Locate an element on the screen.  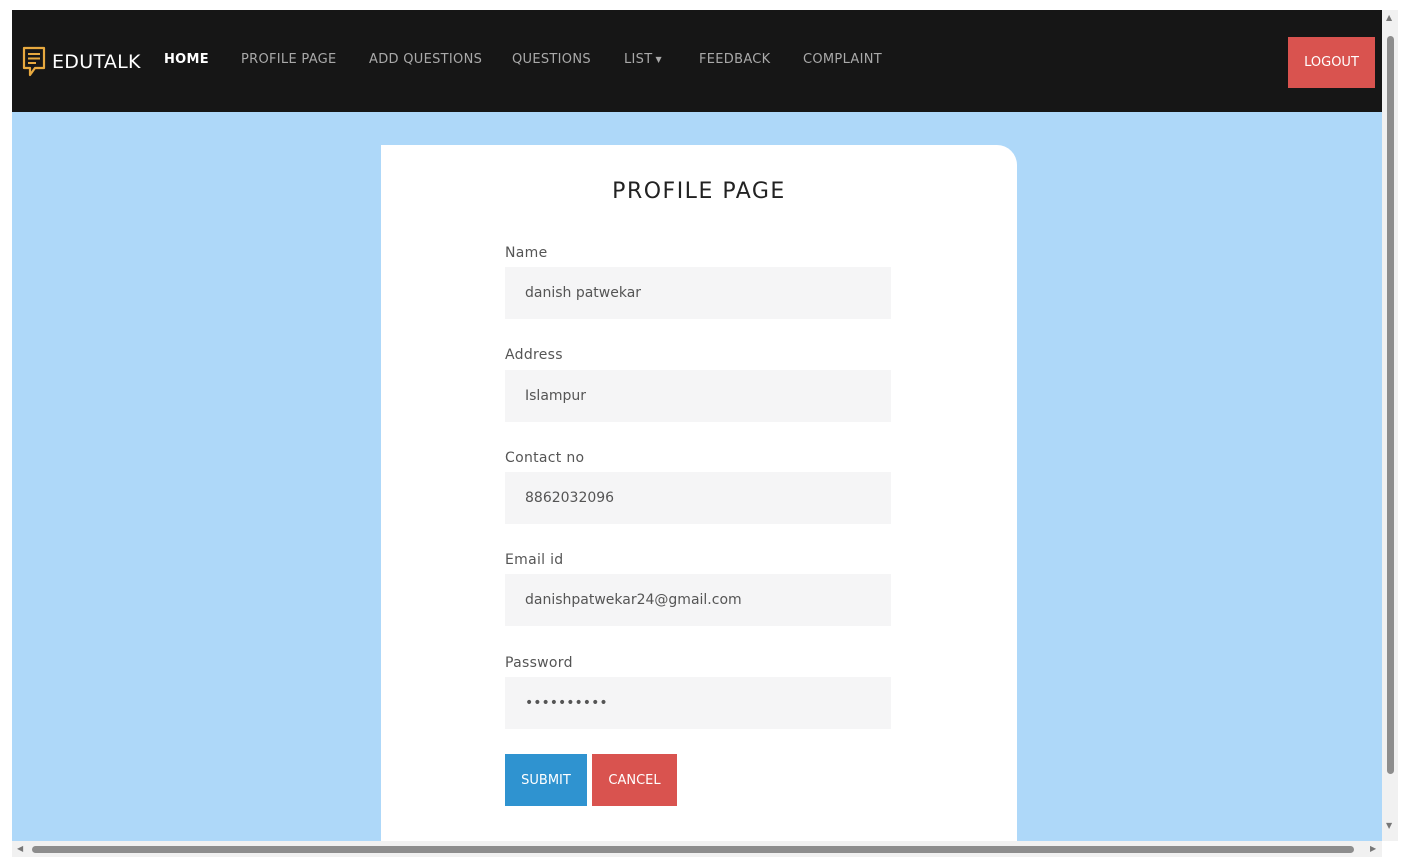
caret-down-icon: ▼ is located at coordinates (658, 59).